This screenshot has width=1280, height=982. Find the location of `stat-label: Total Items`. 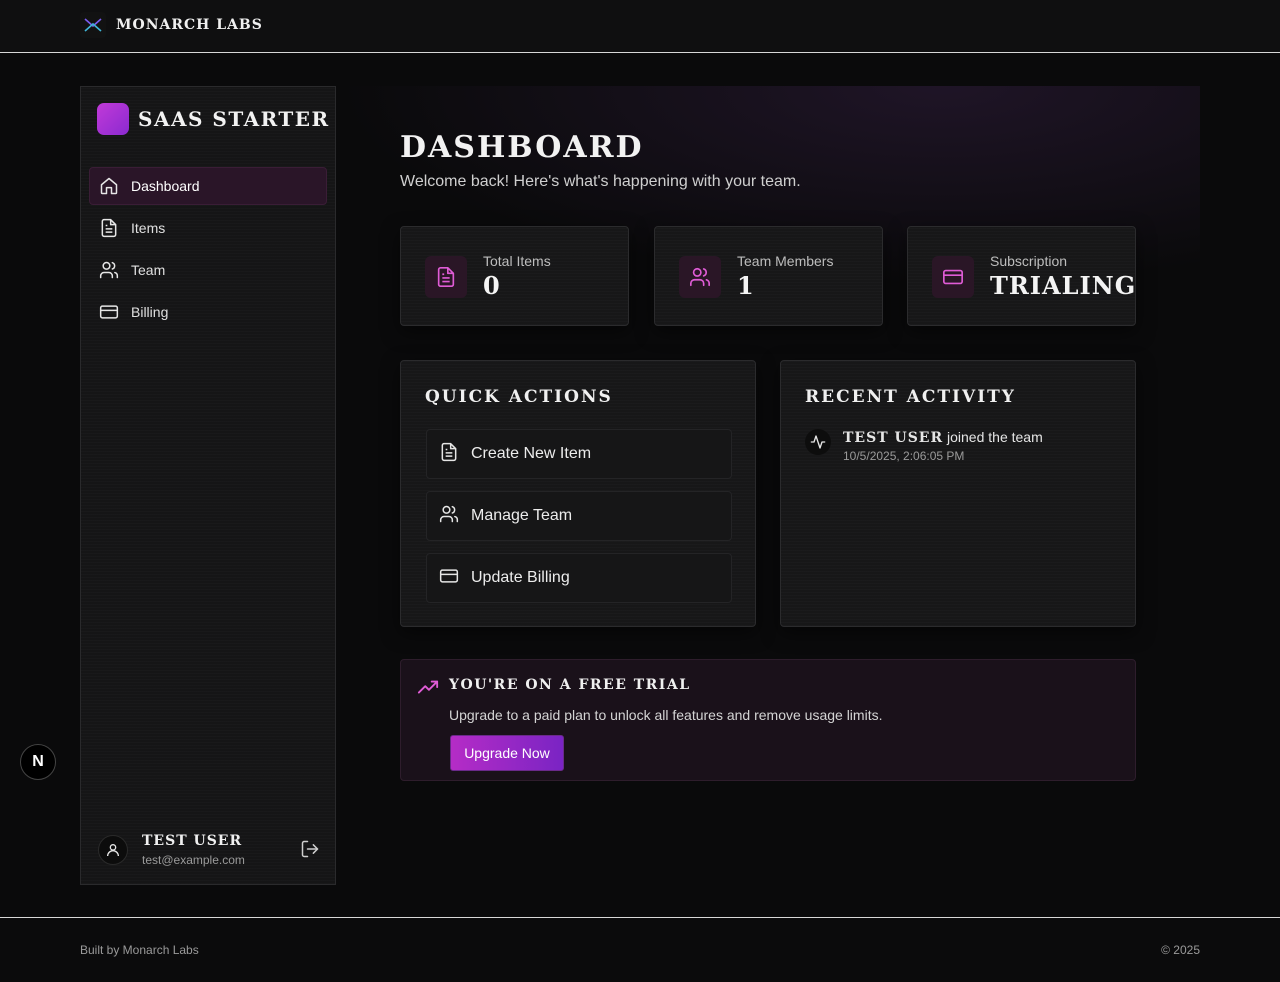

stat-label: Total Items is located at coordinates (517, 261).